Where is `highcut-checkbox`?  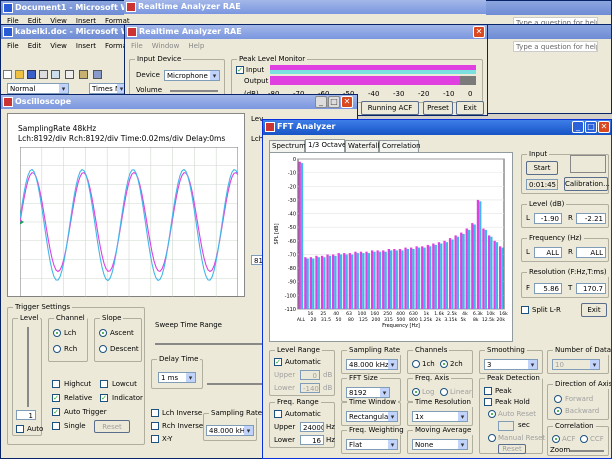 highcut-checkbox is located at coordinates (56, 384).